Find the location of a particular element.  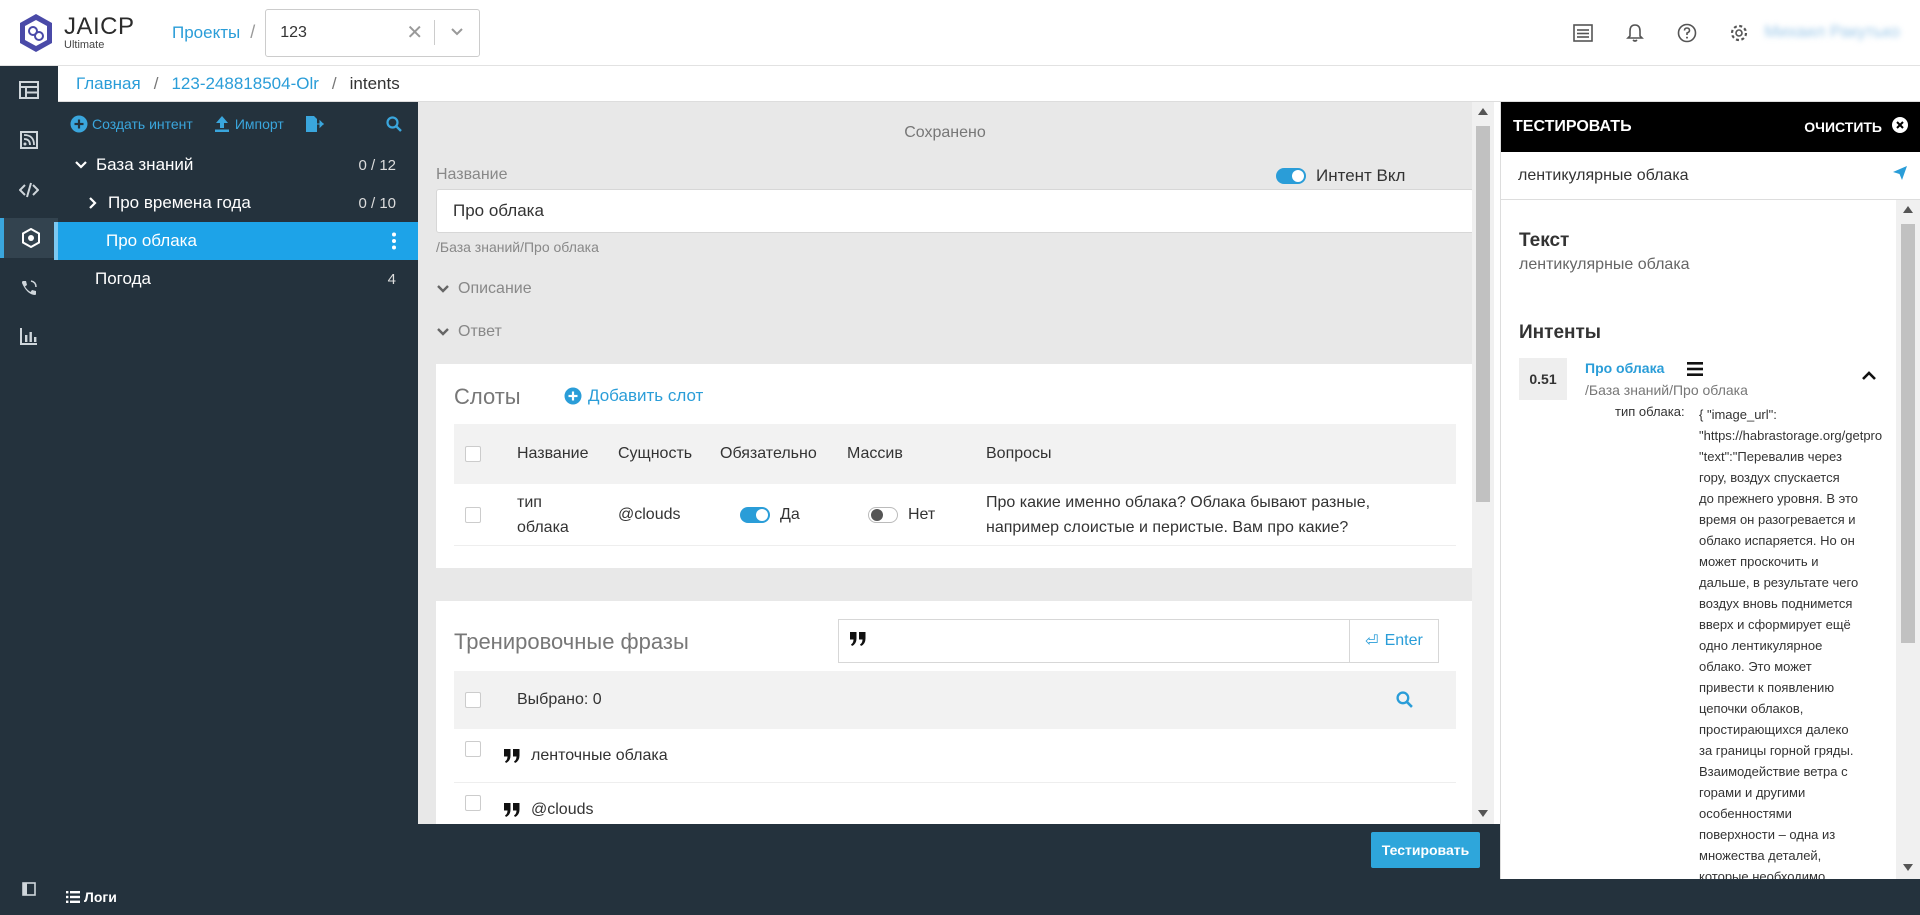

intent-enabled-toggle: Интент Вкл is located at coordinates (1340, 176).